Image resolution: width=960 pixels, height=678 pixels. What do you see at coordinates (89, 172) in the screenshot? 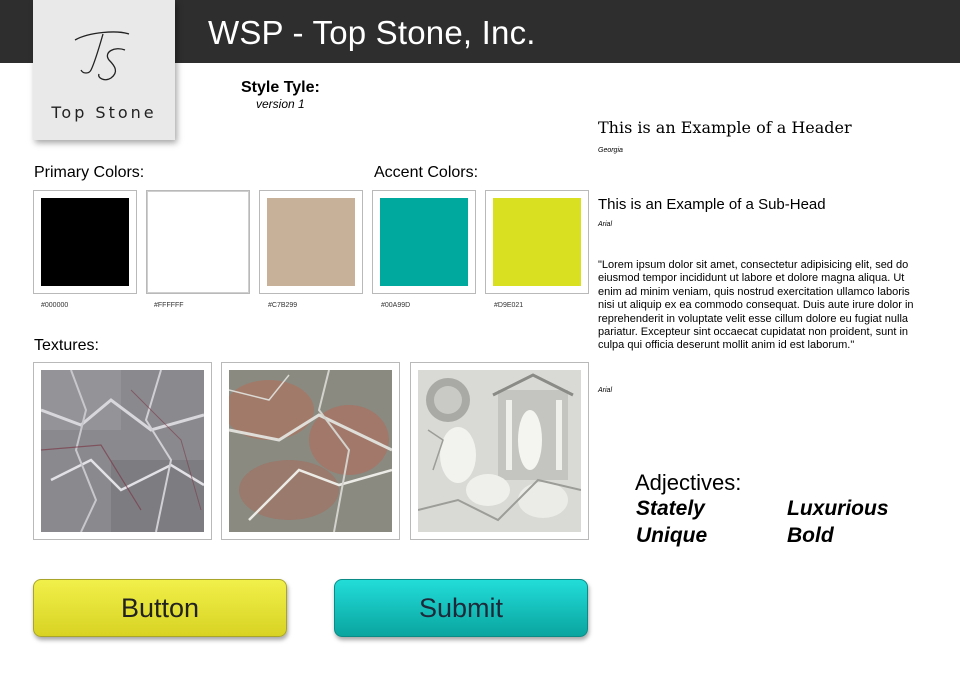
I see `primary-colors-label: Primary Colors:` at bounding box center [89, 172].